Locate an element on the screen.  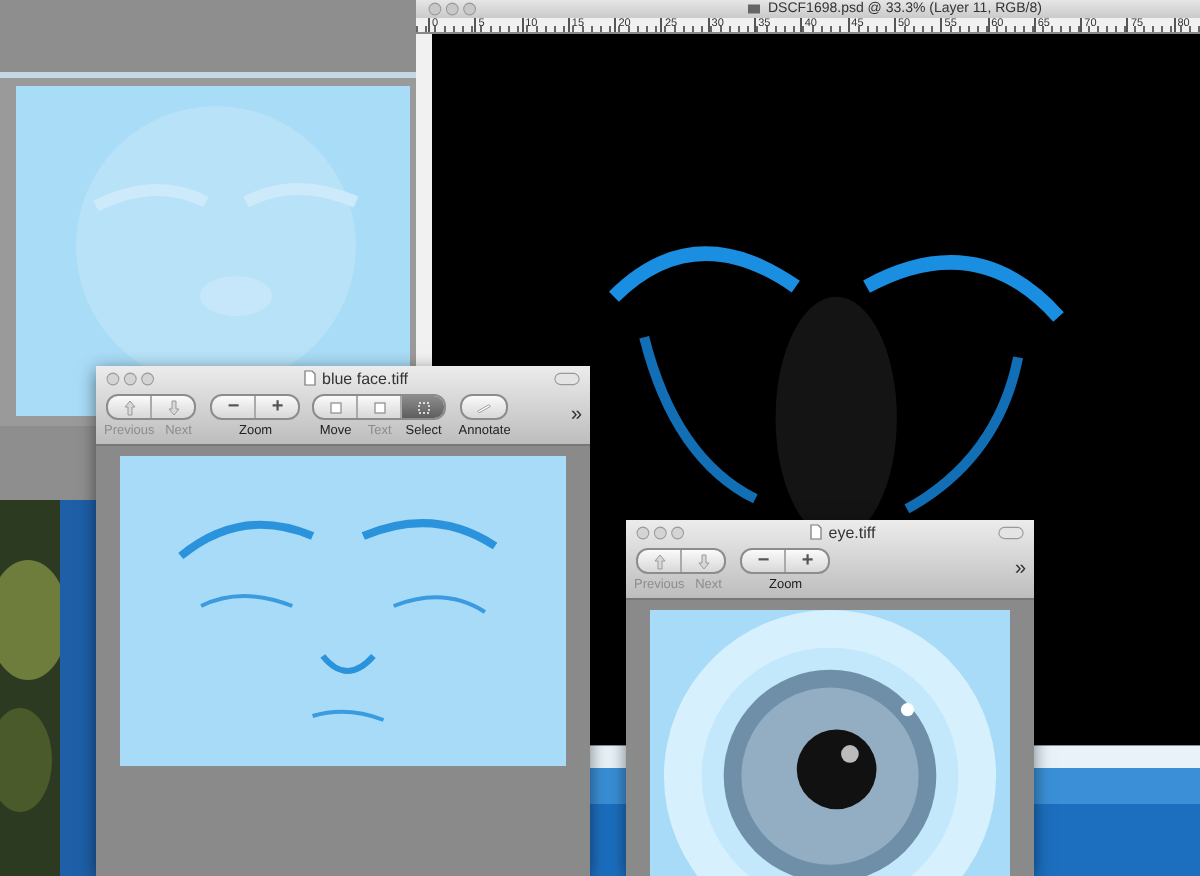
zoom-button: − is located at coordinates (234, 407).